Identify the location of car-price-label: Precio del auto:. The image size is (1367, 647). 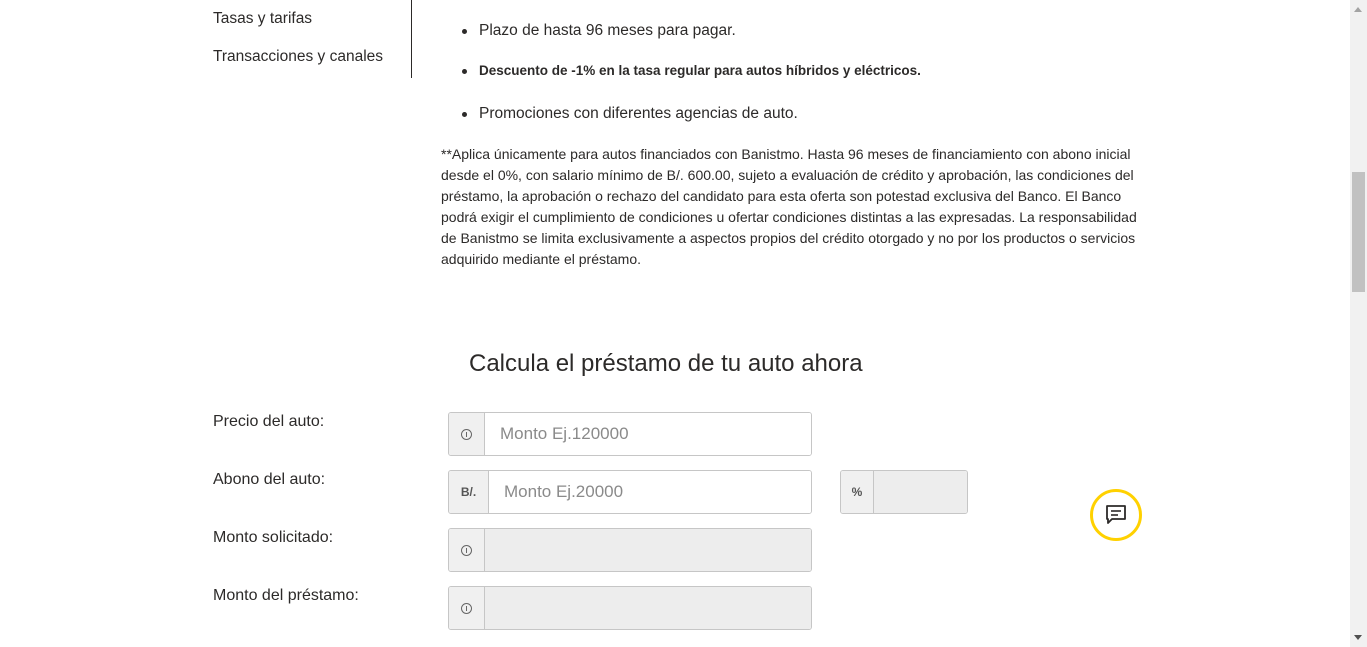
(269, 421).